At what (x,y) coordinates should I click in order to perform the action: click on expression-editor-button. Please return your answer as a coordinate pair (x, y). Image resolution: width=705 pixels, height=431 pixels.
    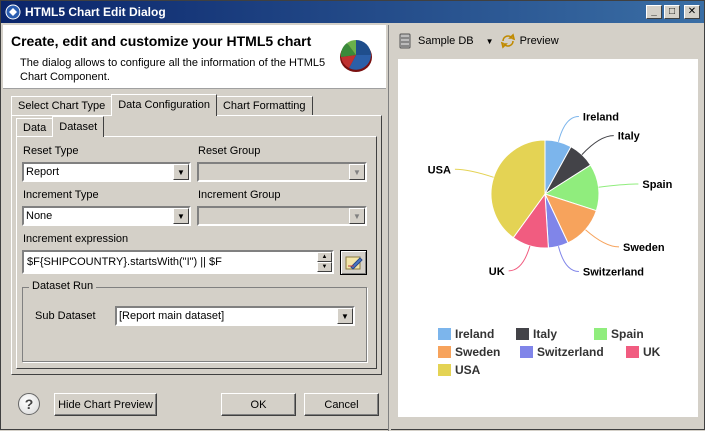
    Looking at the image, I should click on (353, 262).